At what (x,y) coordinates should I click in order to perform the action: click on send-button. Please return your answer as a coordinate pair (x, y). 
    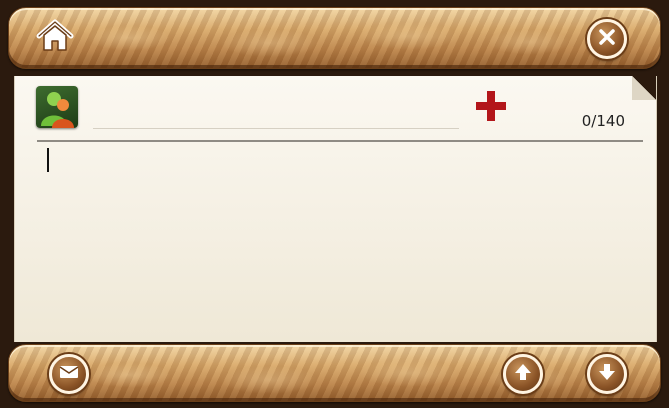
    Looking at the image, I should click on (69, 374).